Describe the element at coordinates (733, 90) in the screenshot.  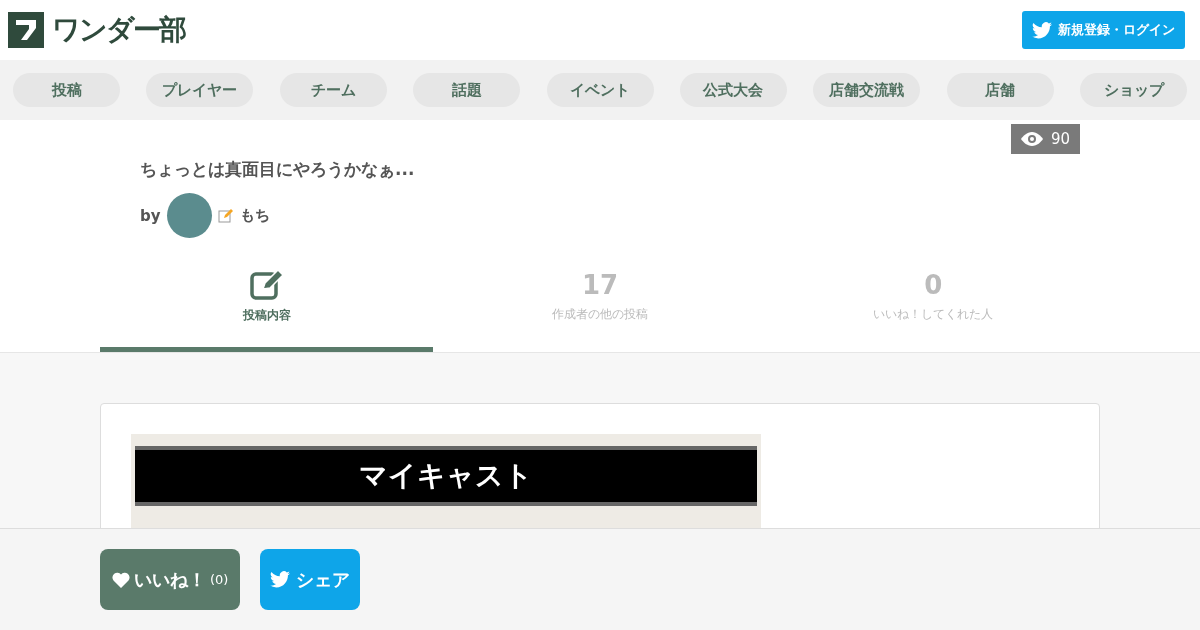
I see `nav-item: 公式大会` at that location.